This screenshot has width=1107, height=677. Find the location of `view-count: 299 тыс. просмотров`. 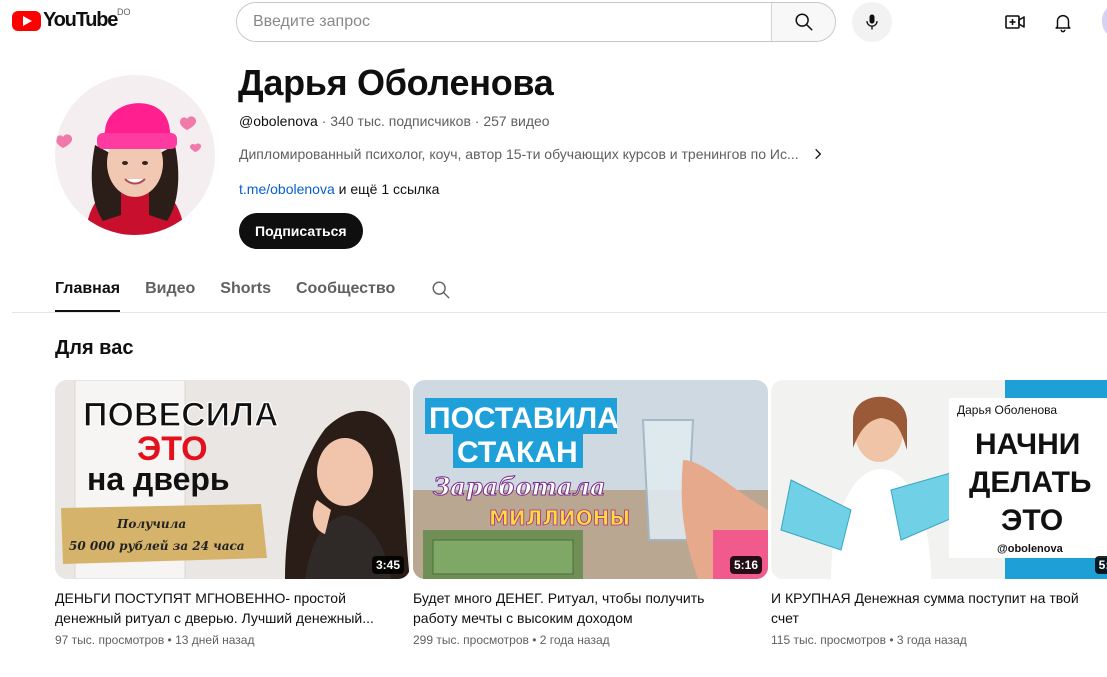

view-count: 299 тыс. просмотров is located at coordinates (471, 640).